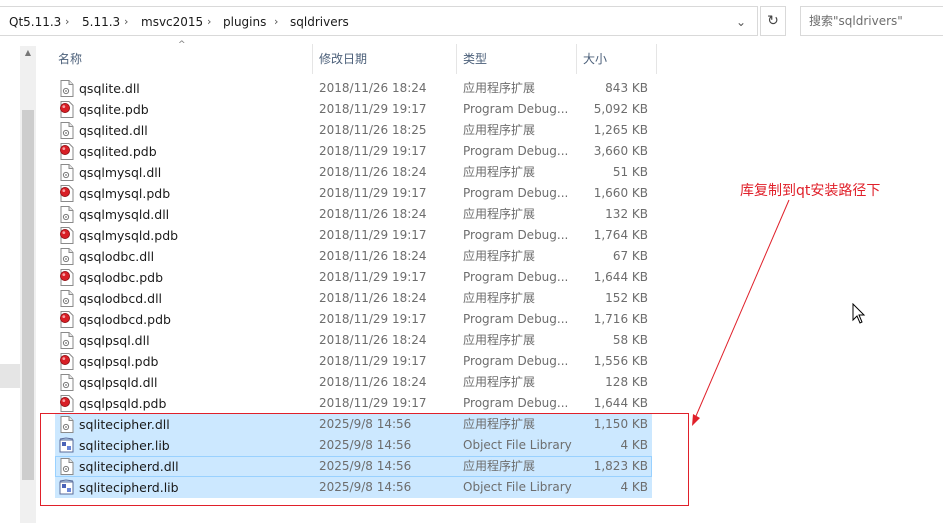 This screenshot has width=943, height=523. Describe the element at coordinates (114, 109) in the screenshot. I see `file-name: qsqlite.pdb` at that location.